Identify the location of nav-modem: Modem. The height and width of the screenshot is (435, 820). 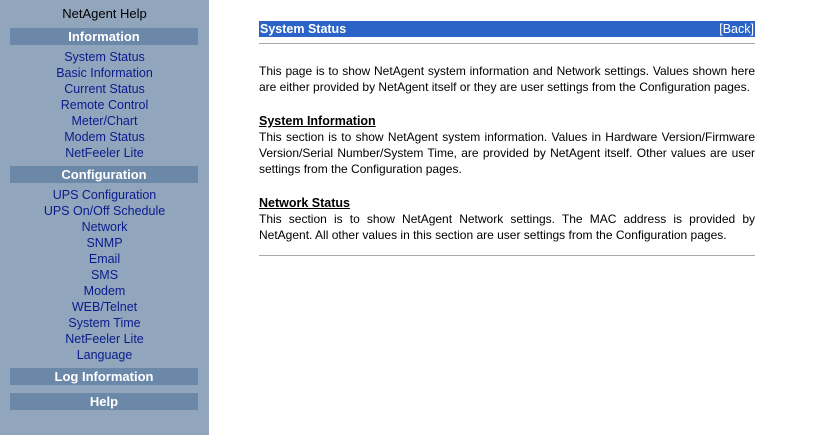
(104, 291).